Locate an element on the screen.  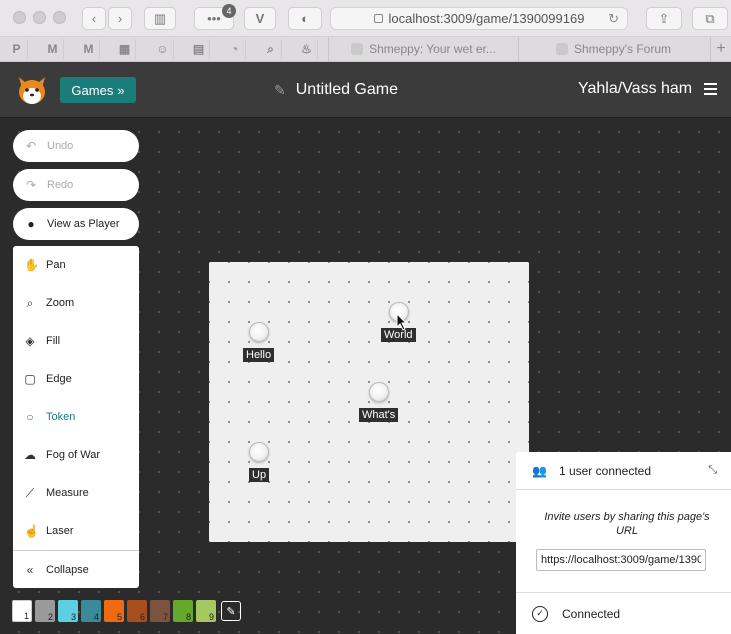
calendar-icon: ▦ is located at coordinates (124, 49).